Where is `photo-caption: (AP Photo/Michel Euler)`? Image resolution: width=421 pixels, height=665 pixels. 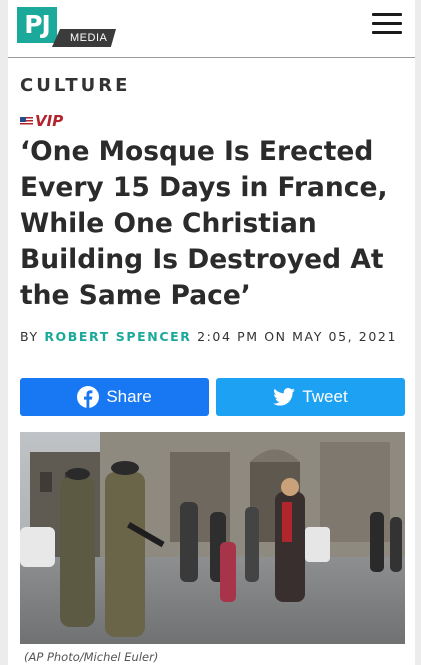
photo-caption: (AP Photo/Michel Euler) is located at coordinates (91, 657).